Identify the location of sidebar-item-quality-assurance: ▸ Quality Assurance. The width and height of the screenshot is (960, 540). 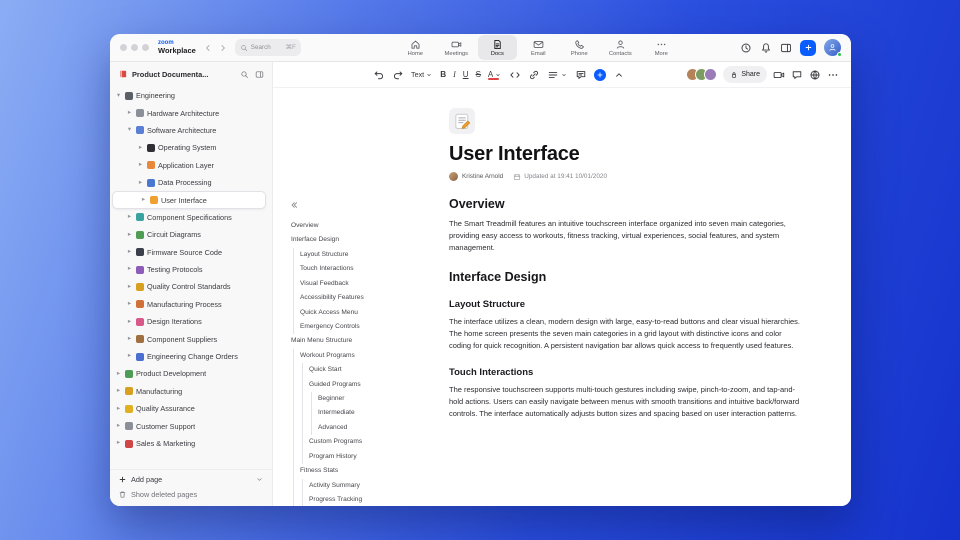
(191, 408).